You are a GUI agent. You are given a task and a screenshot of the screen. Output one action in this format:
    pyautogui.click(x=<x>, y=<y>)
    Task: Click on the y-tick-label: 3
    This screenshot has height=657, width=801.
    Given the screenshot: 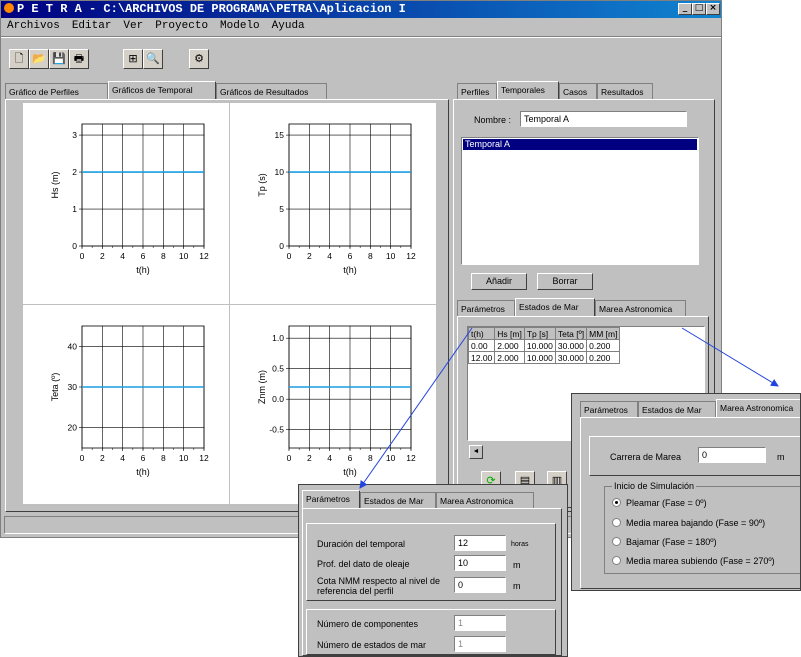 What is the action you would take?
    pyautogui.click(x=74, y=135)
    